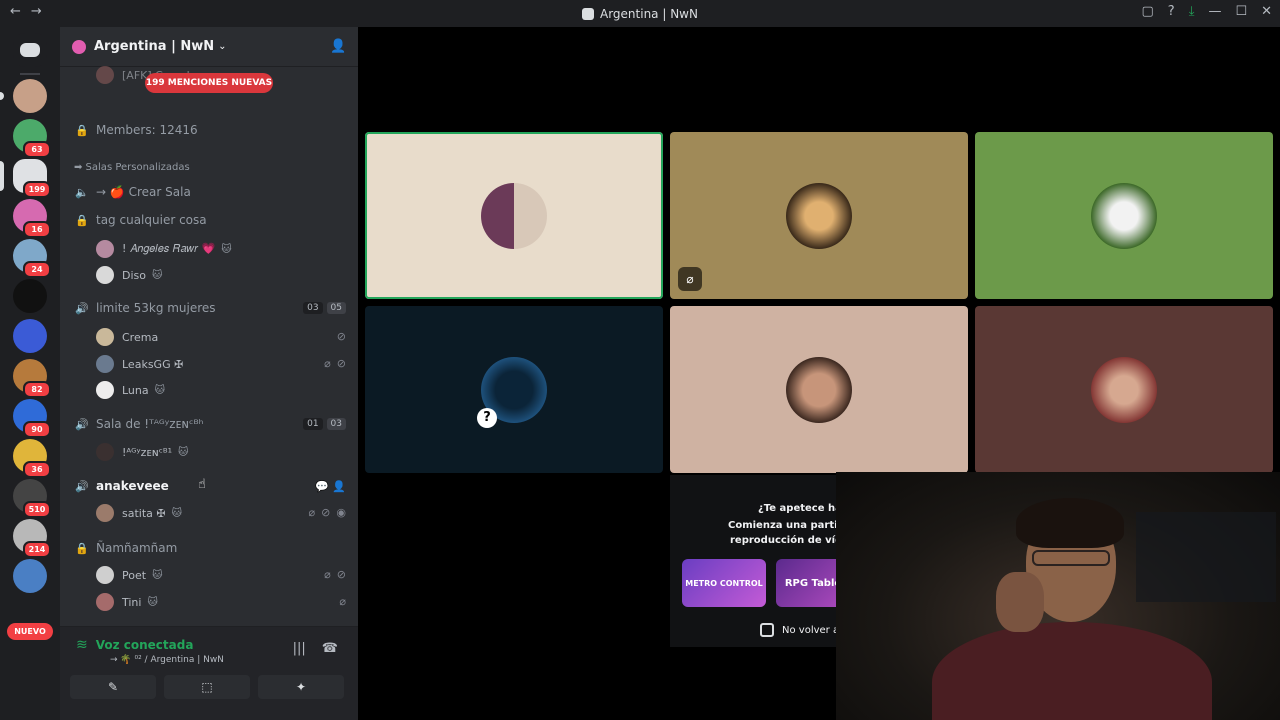 This screenshot has height=720, width=1280. Describe the element at coordinates (1147, 11) in the screenshot. I see `inbox-icon: ▢` at that location.